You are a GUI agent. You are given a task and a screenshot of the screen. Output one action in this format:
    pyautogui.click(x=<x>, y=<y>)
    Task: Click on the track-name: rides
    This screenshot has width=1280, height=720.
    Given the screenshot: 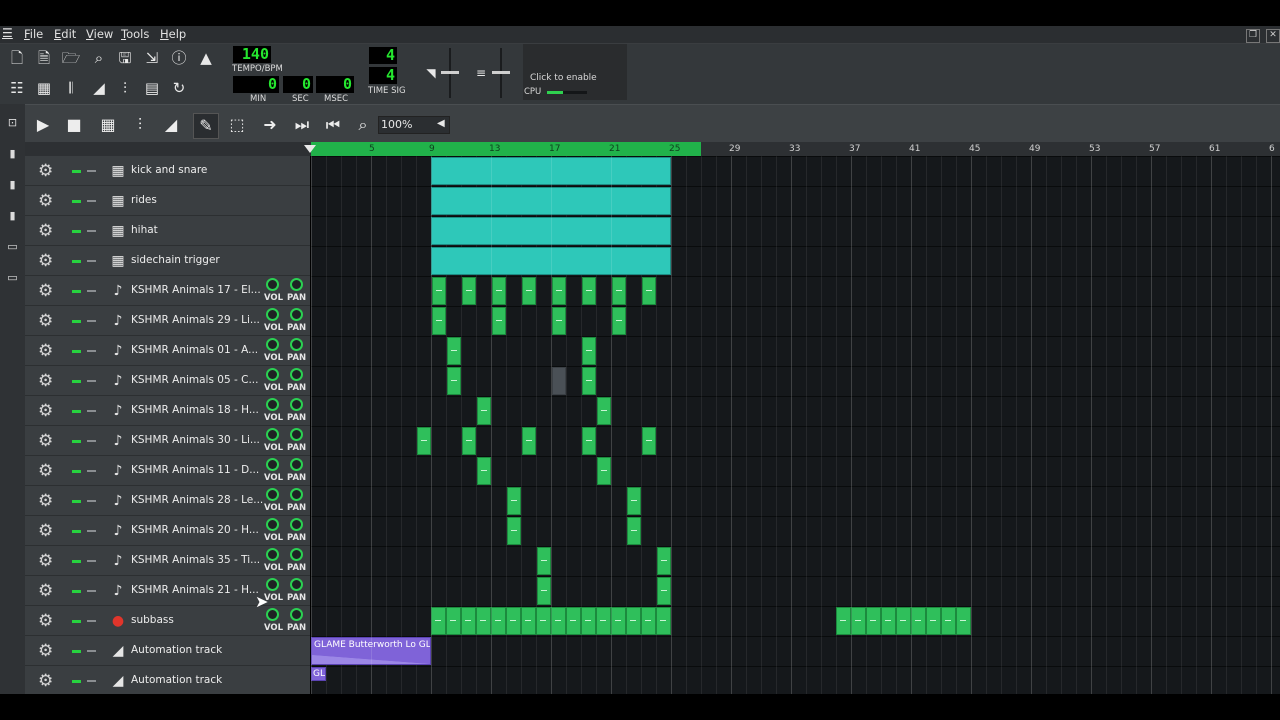 What is the action you would take?
    pyautogui.click(x=144, y=200)
    